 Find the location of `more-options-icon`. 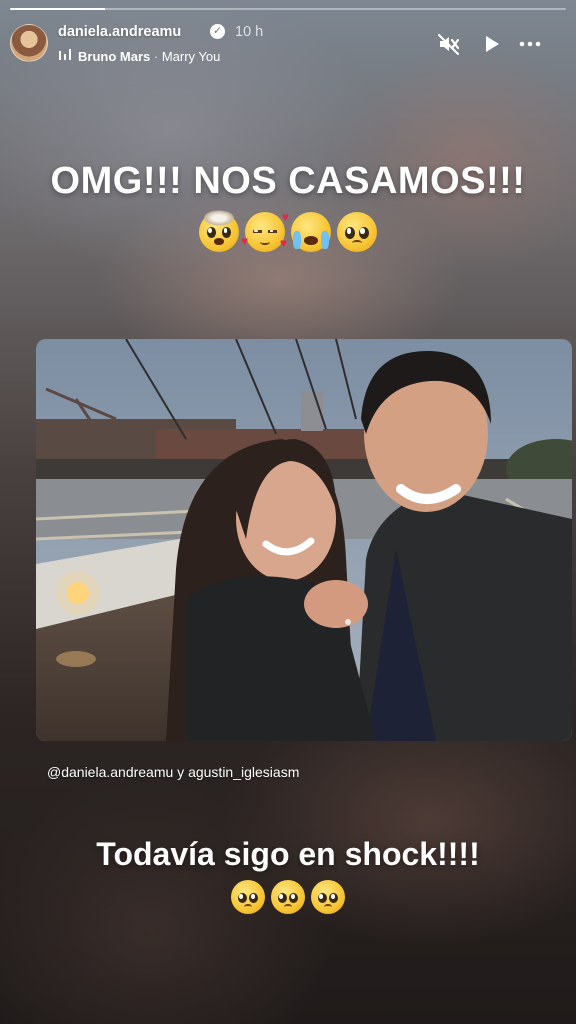

more-options-icon is located at coordinates (530, 44).